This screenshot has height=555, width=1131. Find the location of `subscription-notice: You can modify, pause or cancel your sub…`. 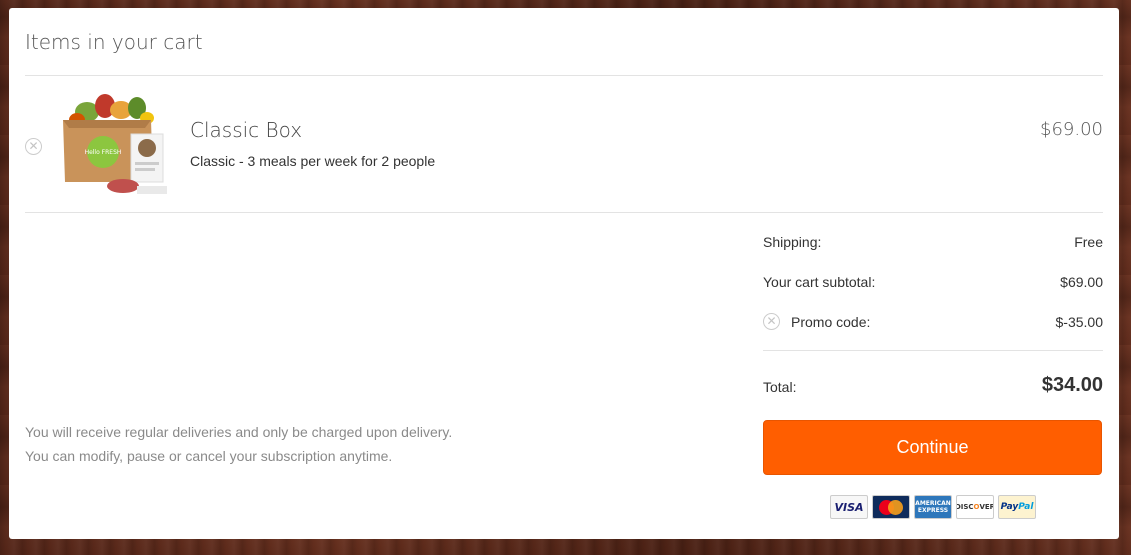

subscription-notice: You can modify, pause or cancel your sub… is located at coordinates (209, 456).